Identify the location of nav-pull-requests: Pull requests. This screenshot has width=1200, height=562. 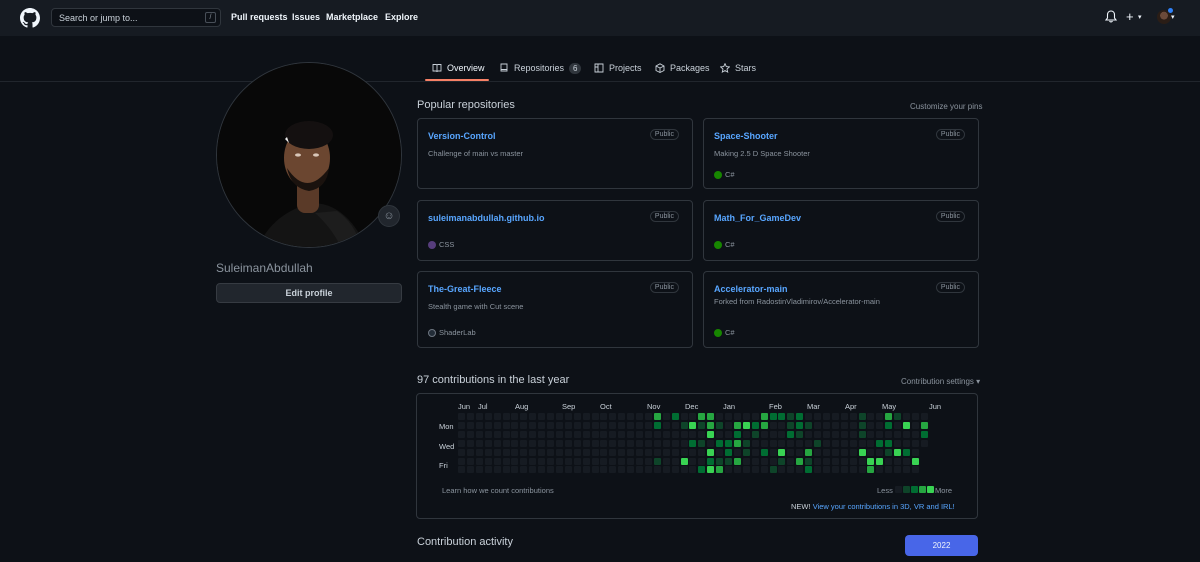
(259, 17).